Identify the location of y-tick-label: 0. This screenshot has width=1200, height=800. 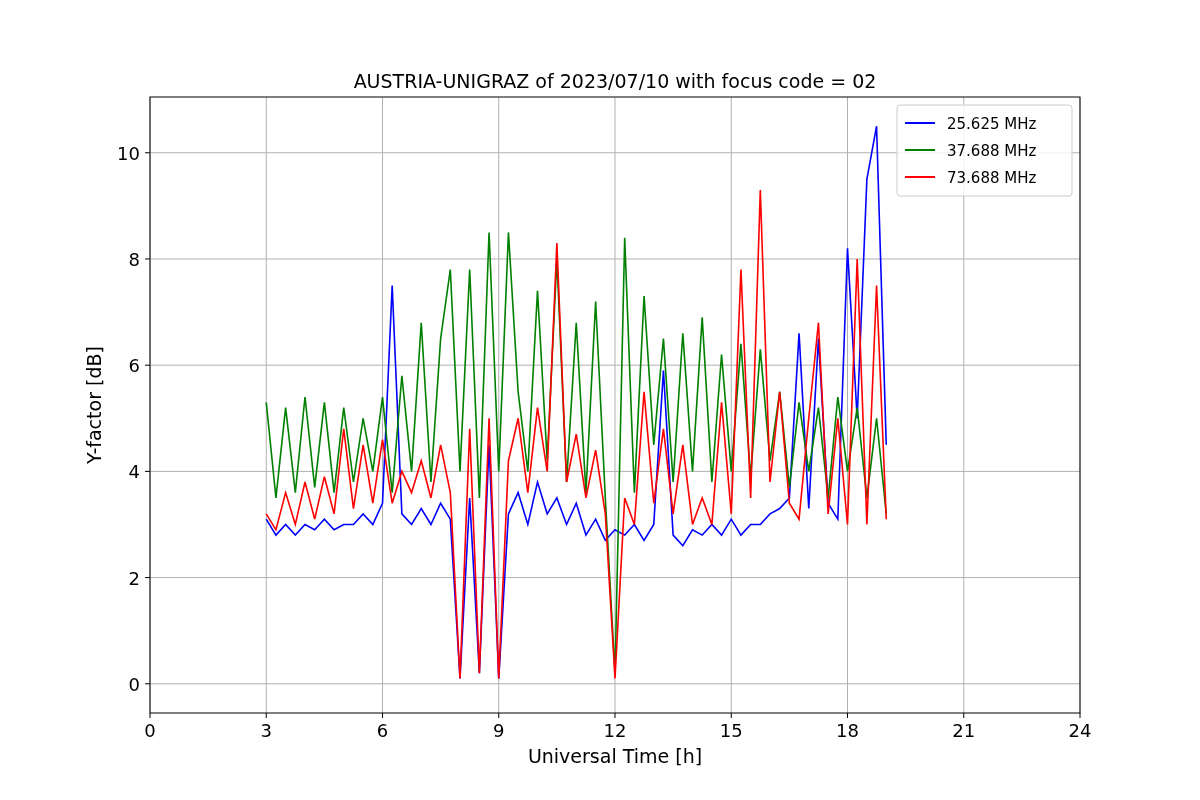
(134, 684).